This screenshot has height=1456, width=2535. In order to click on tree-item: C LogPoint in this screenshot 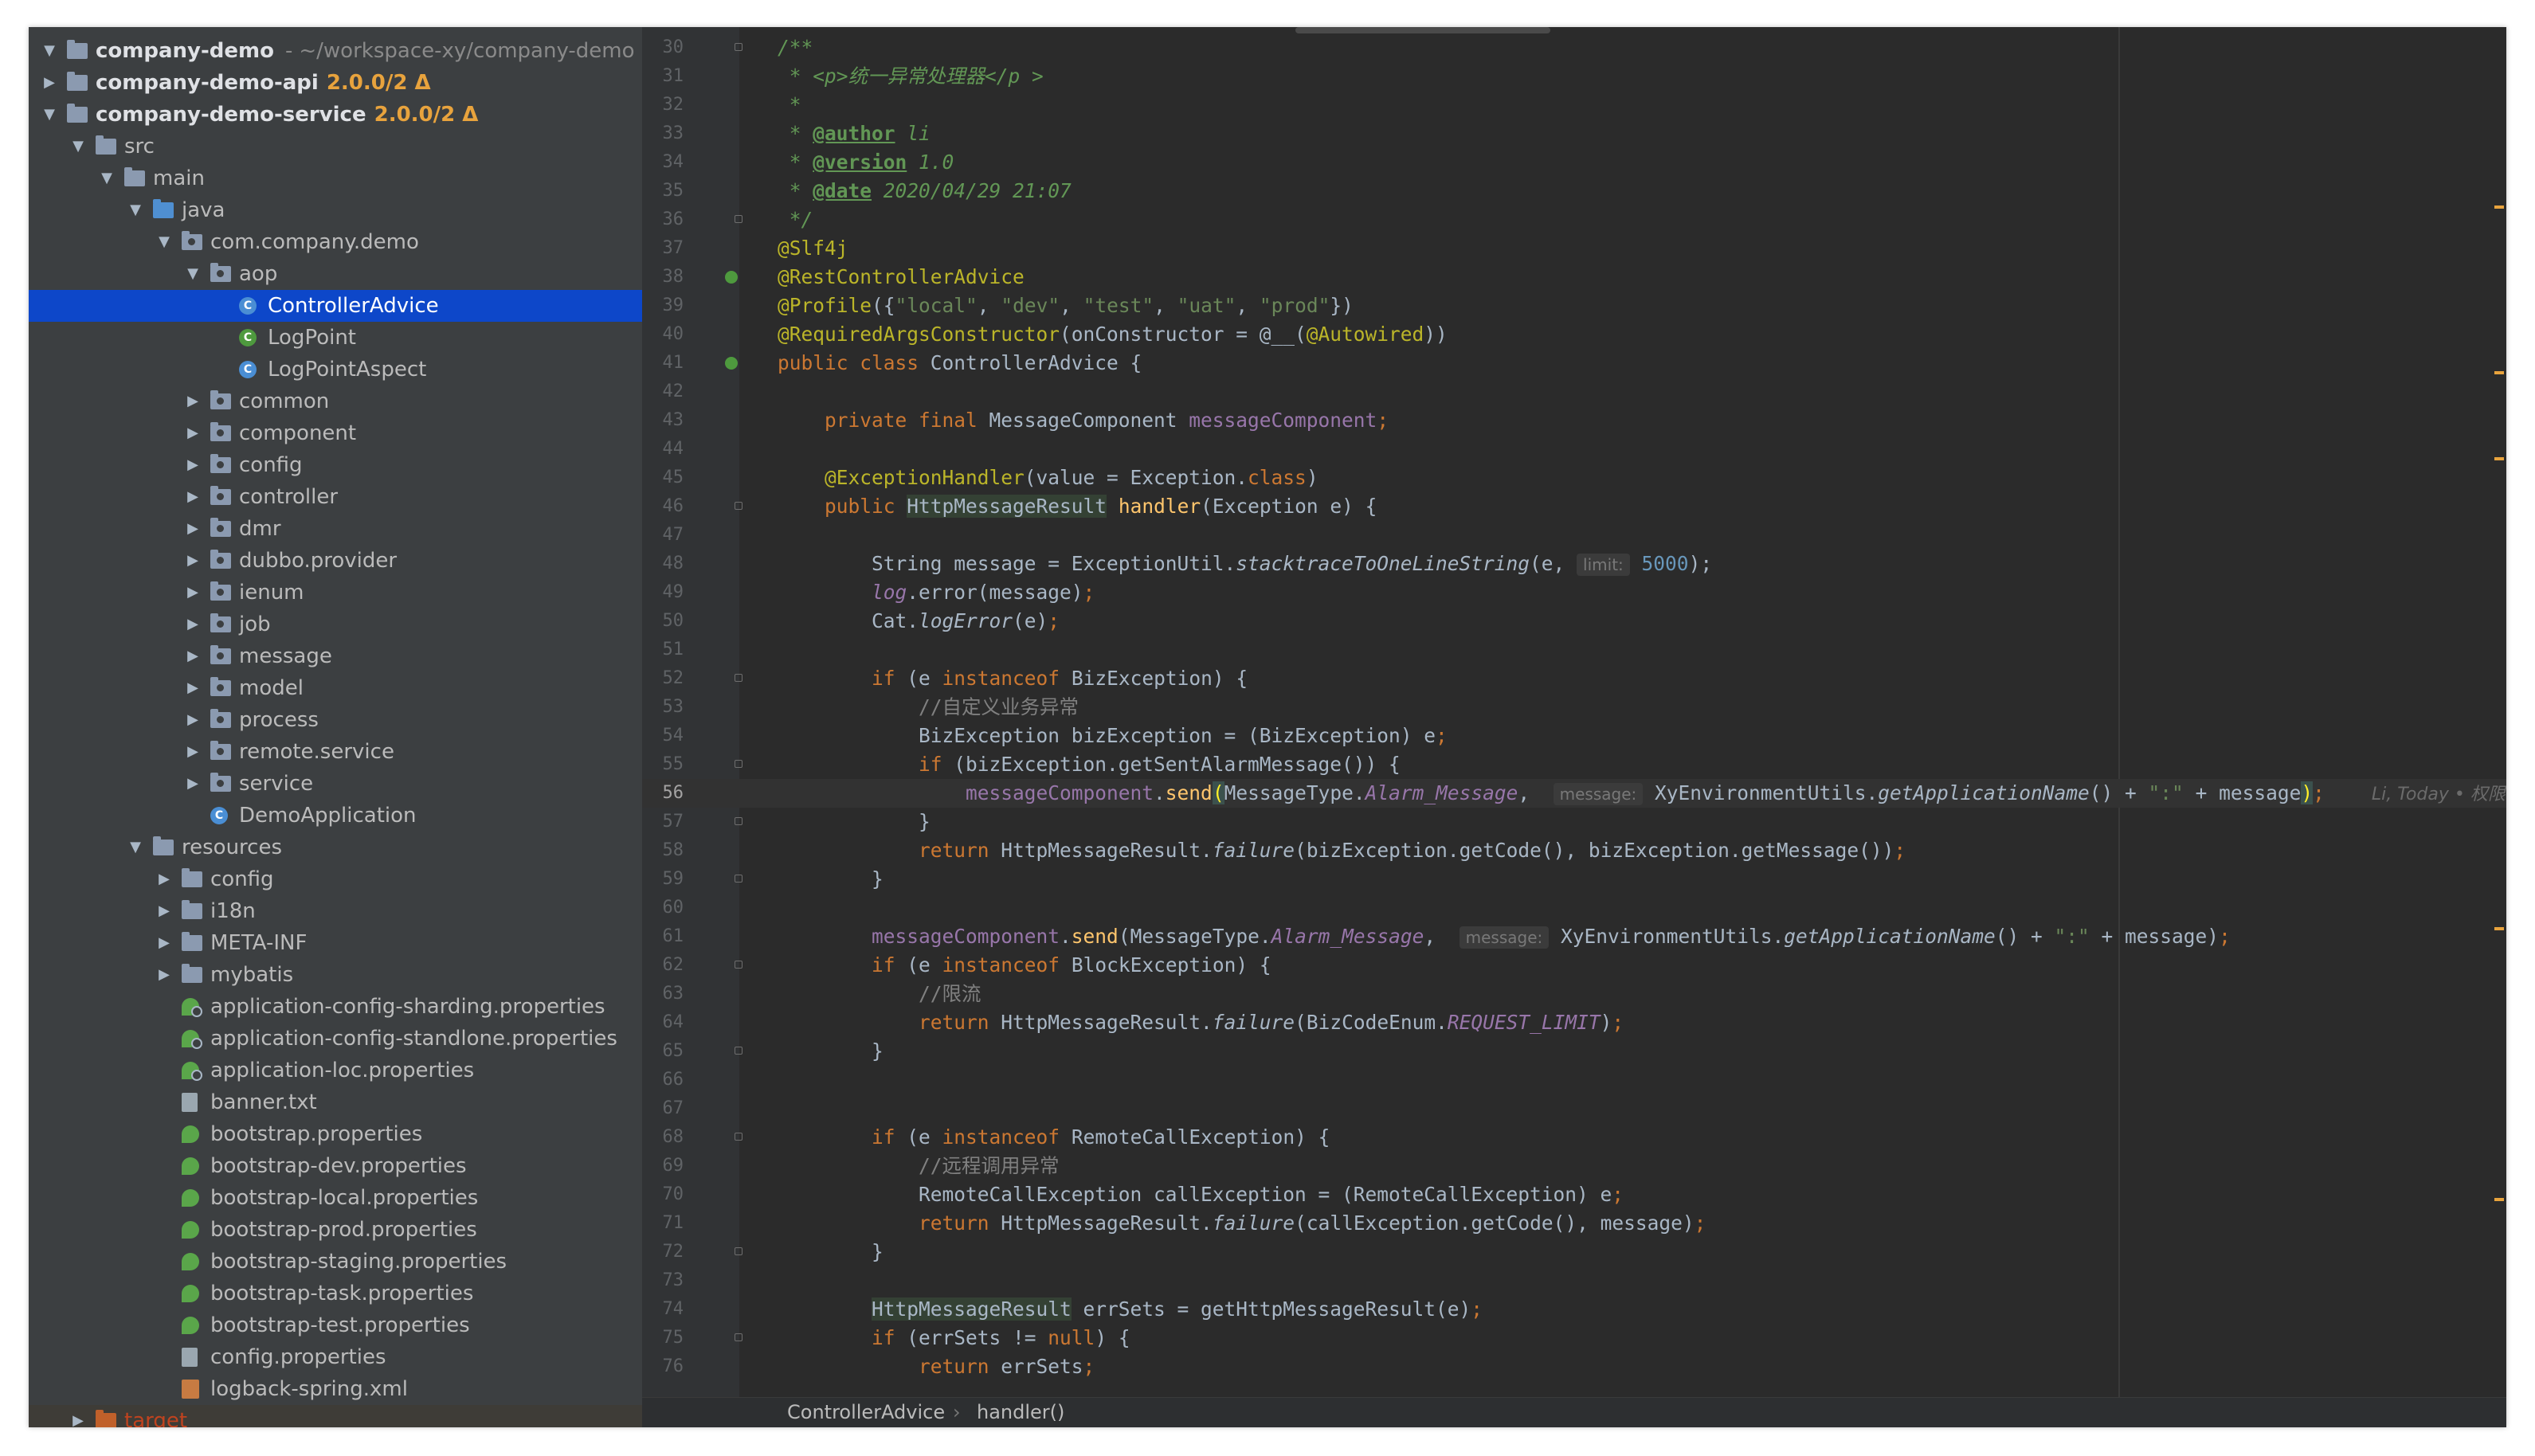, I will do `click(335, 338)`.